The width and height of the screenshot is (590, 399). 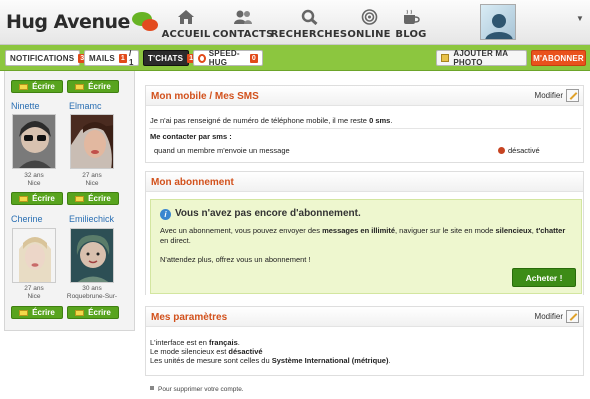 I want to click on member-photo-ninette, so click(x=34, y=141).